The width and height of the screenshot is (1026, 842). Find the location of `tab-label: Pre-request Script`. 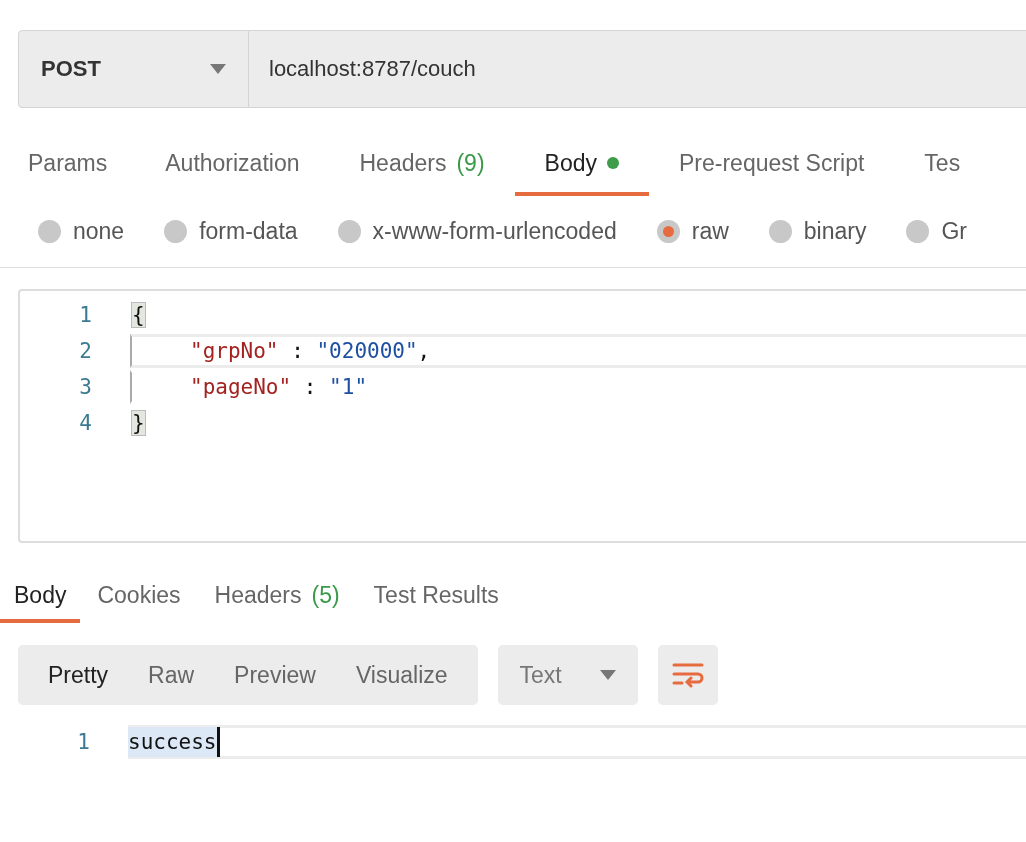

tab-label: Pre-request Script is located at coordinates (772, 163).